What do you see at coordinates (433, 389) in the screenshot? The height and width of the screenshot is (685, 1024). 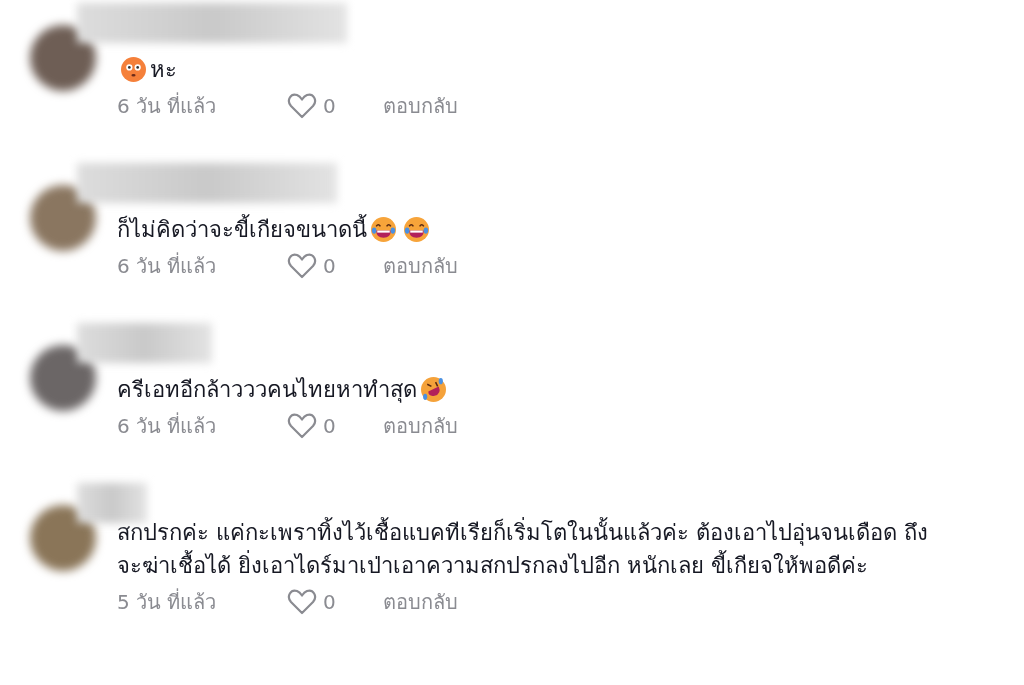 I see `rolling-laughing-face-icon` at bounding box center [433, 389].